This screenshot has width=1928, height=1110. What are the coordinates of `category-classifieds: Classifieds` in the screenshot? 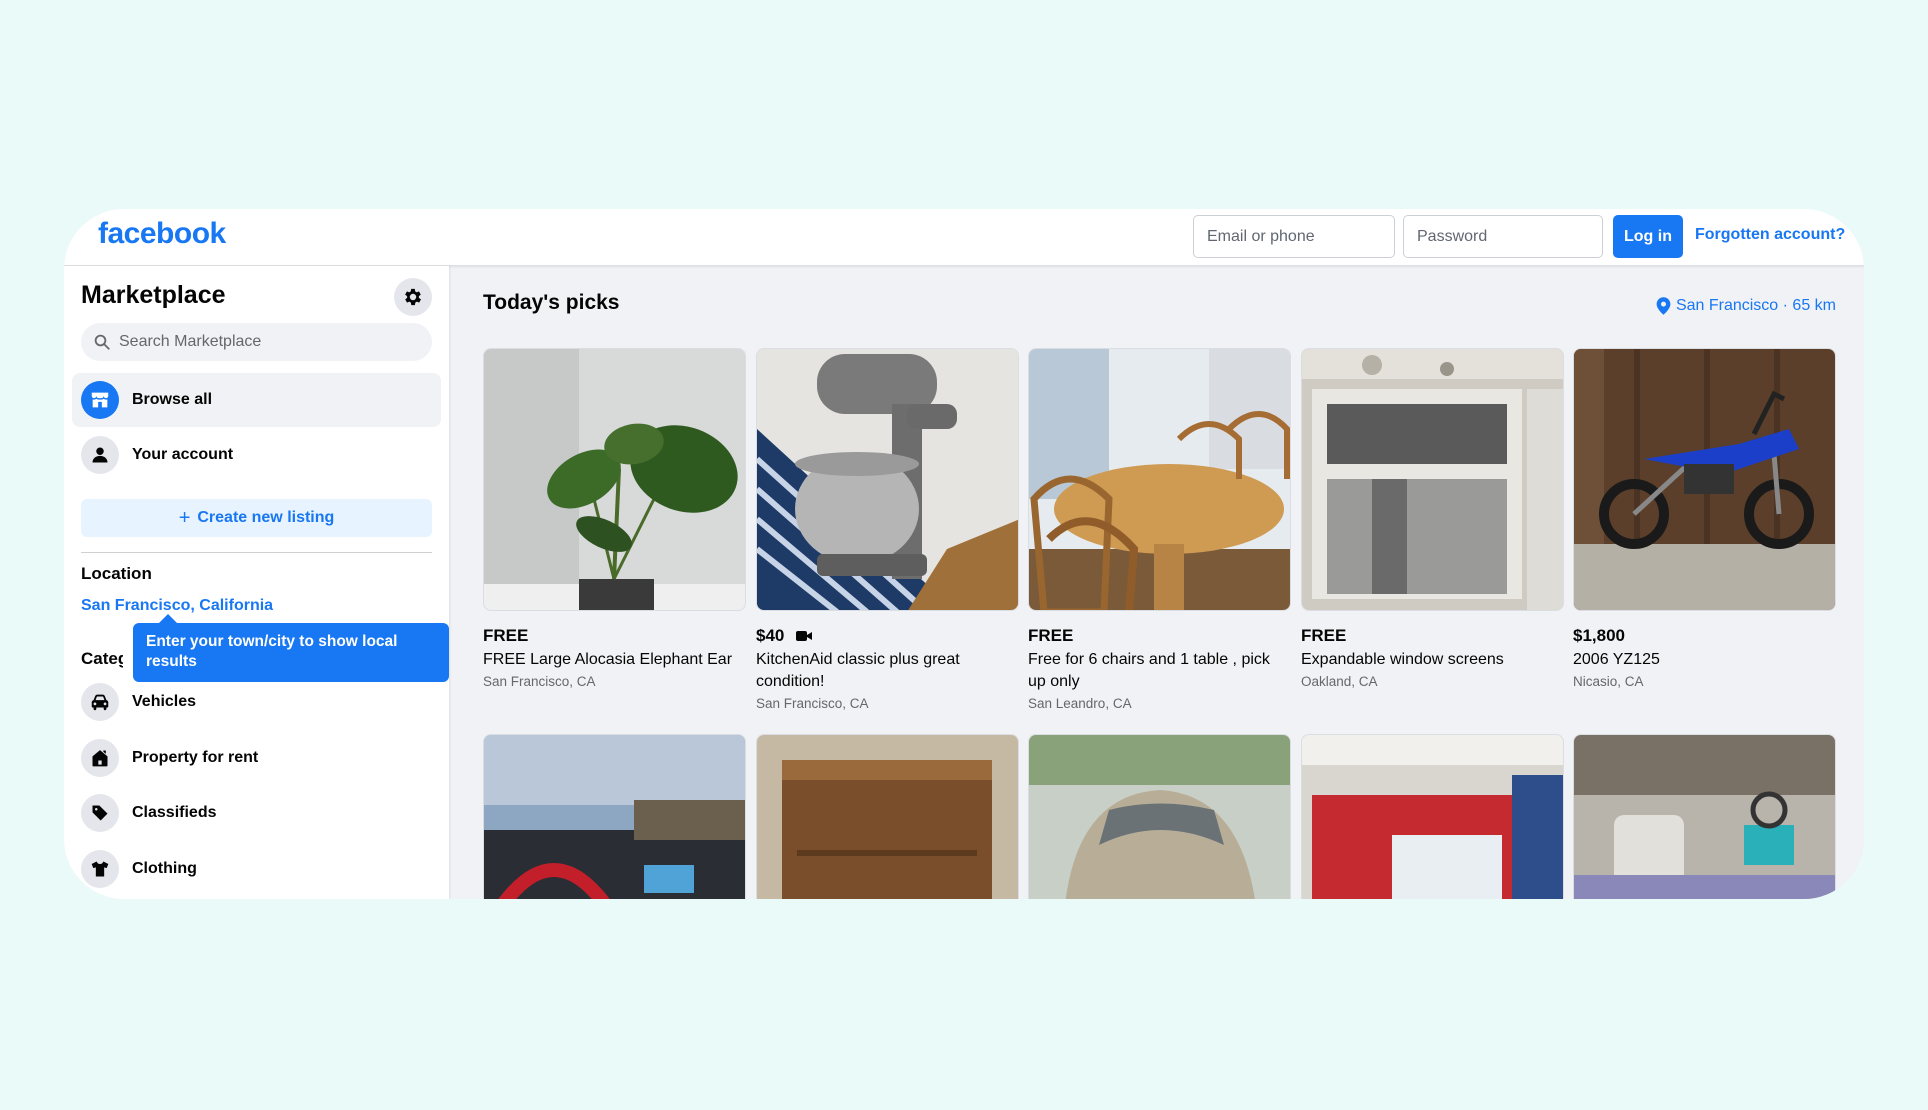 It's located at (261, 813).